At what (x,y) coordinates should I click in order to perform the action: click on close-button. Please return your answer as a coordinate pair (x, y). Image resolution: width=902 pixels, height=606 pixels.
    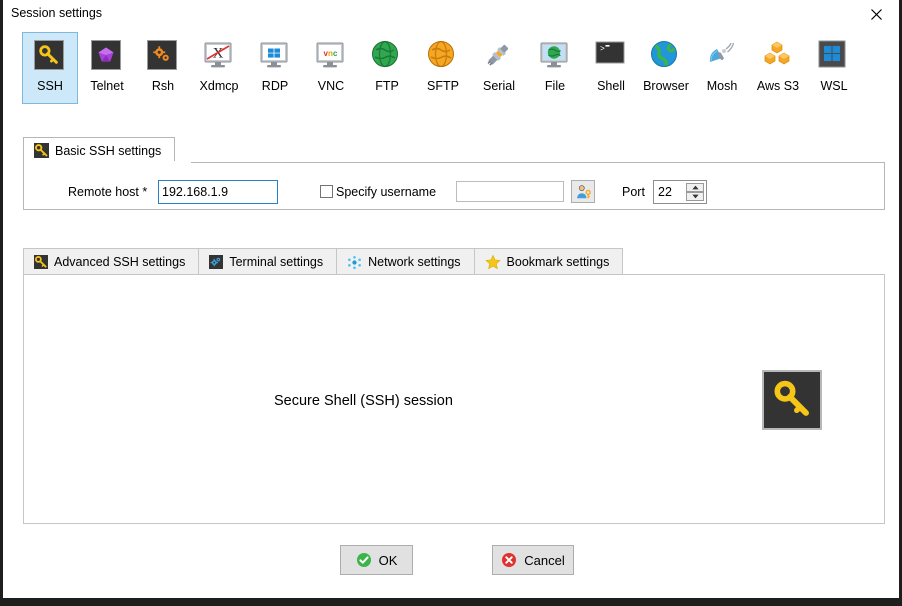
    Looking at the image, I should click on (876, 14).